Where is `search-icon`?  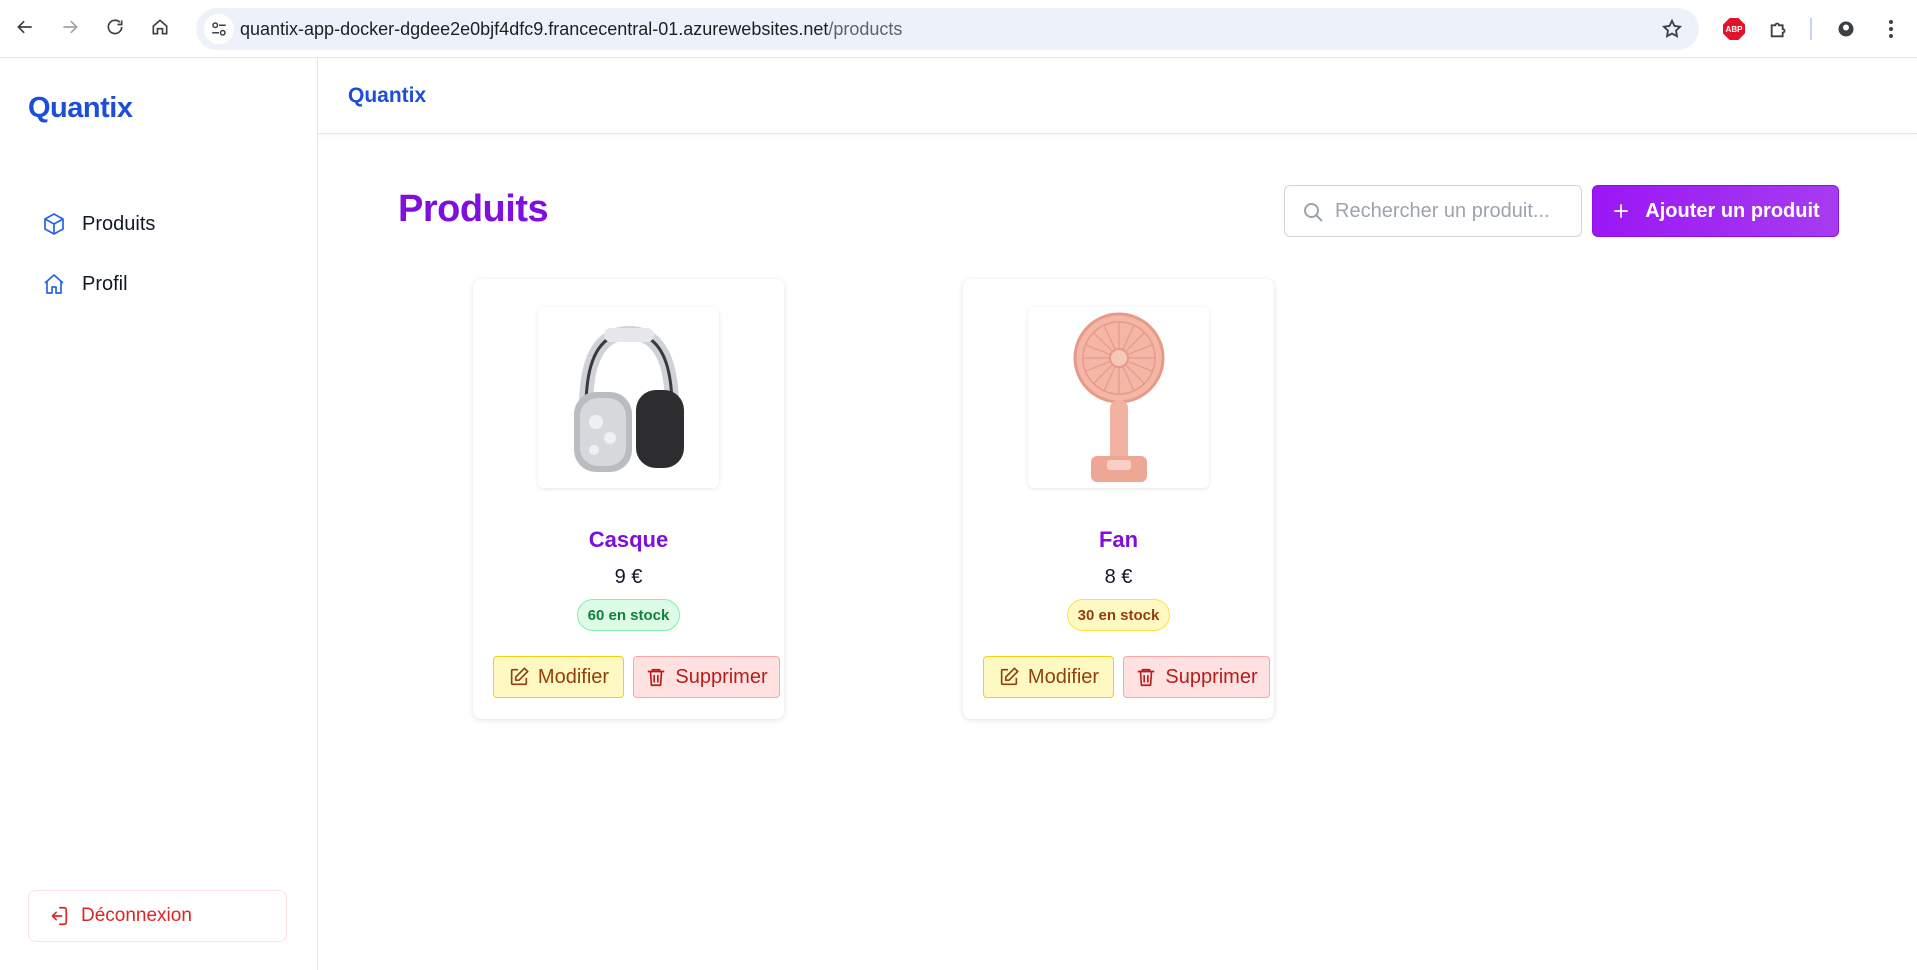 search-icon is located at coordinates (1313, 212).